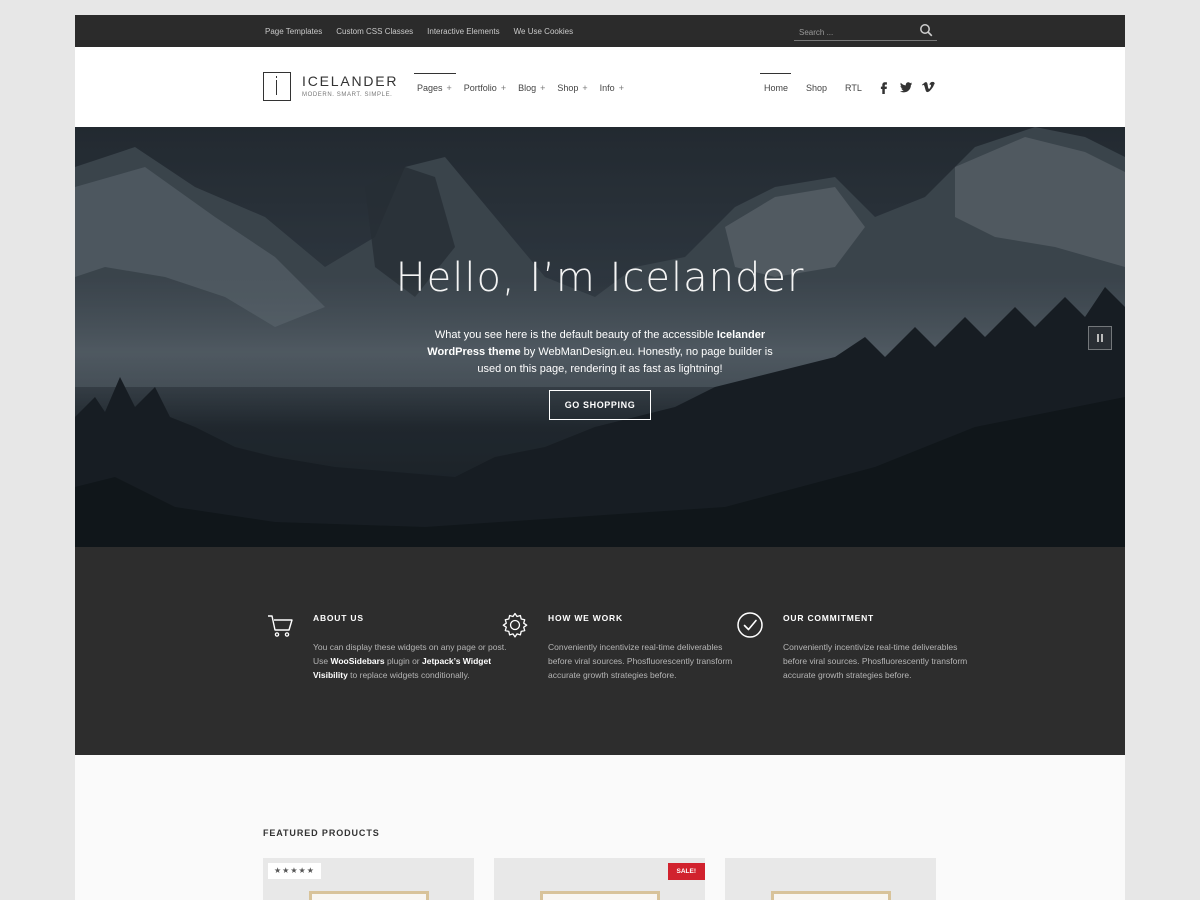 The height and width of the screenshot is (900, 1200). What do you see at coordinates (347, 95) in the screenshot?
I see `site-tagline: MODERN. SMART. SIMPLE.` at bounding box center [347, 95].